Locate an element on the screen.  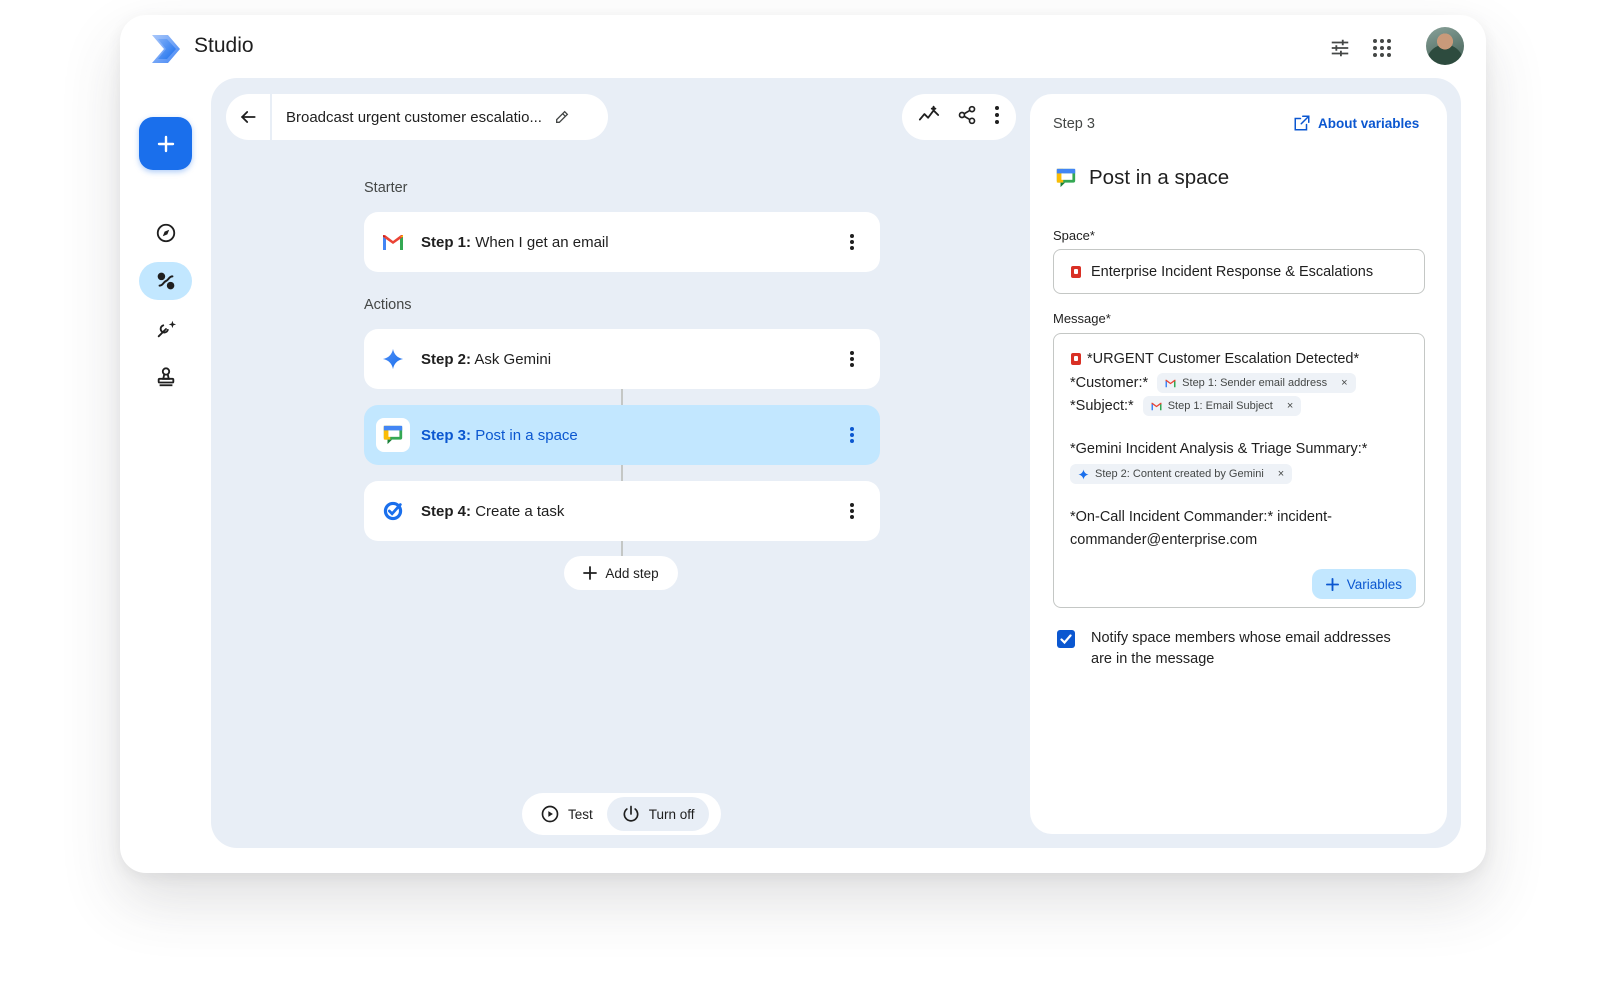
space-label: Space* is located at coordinates (1074, 235).